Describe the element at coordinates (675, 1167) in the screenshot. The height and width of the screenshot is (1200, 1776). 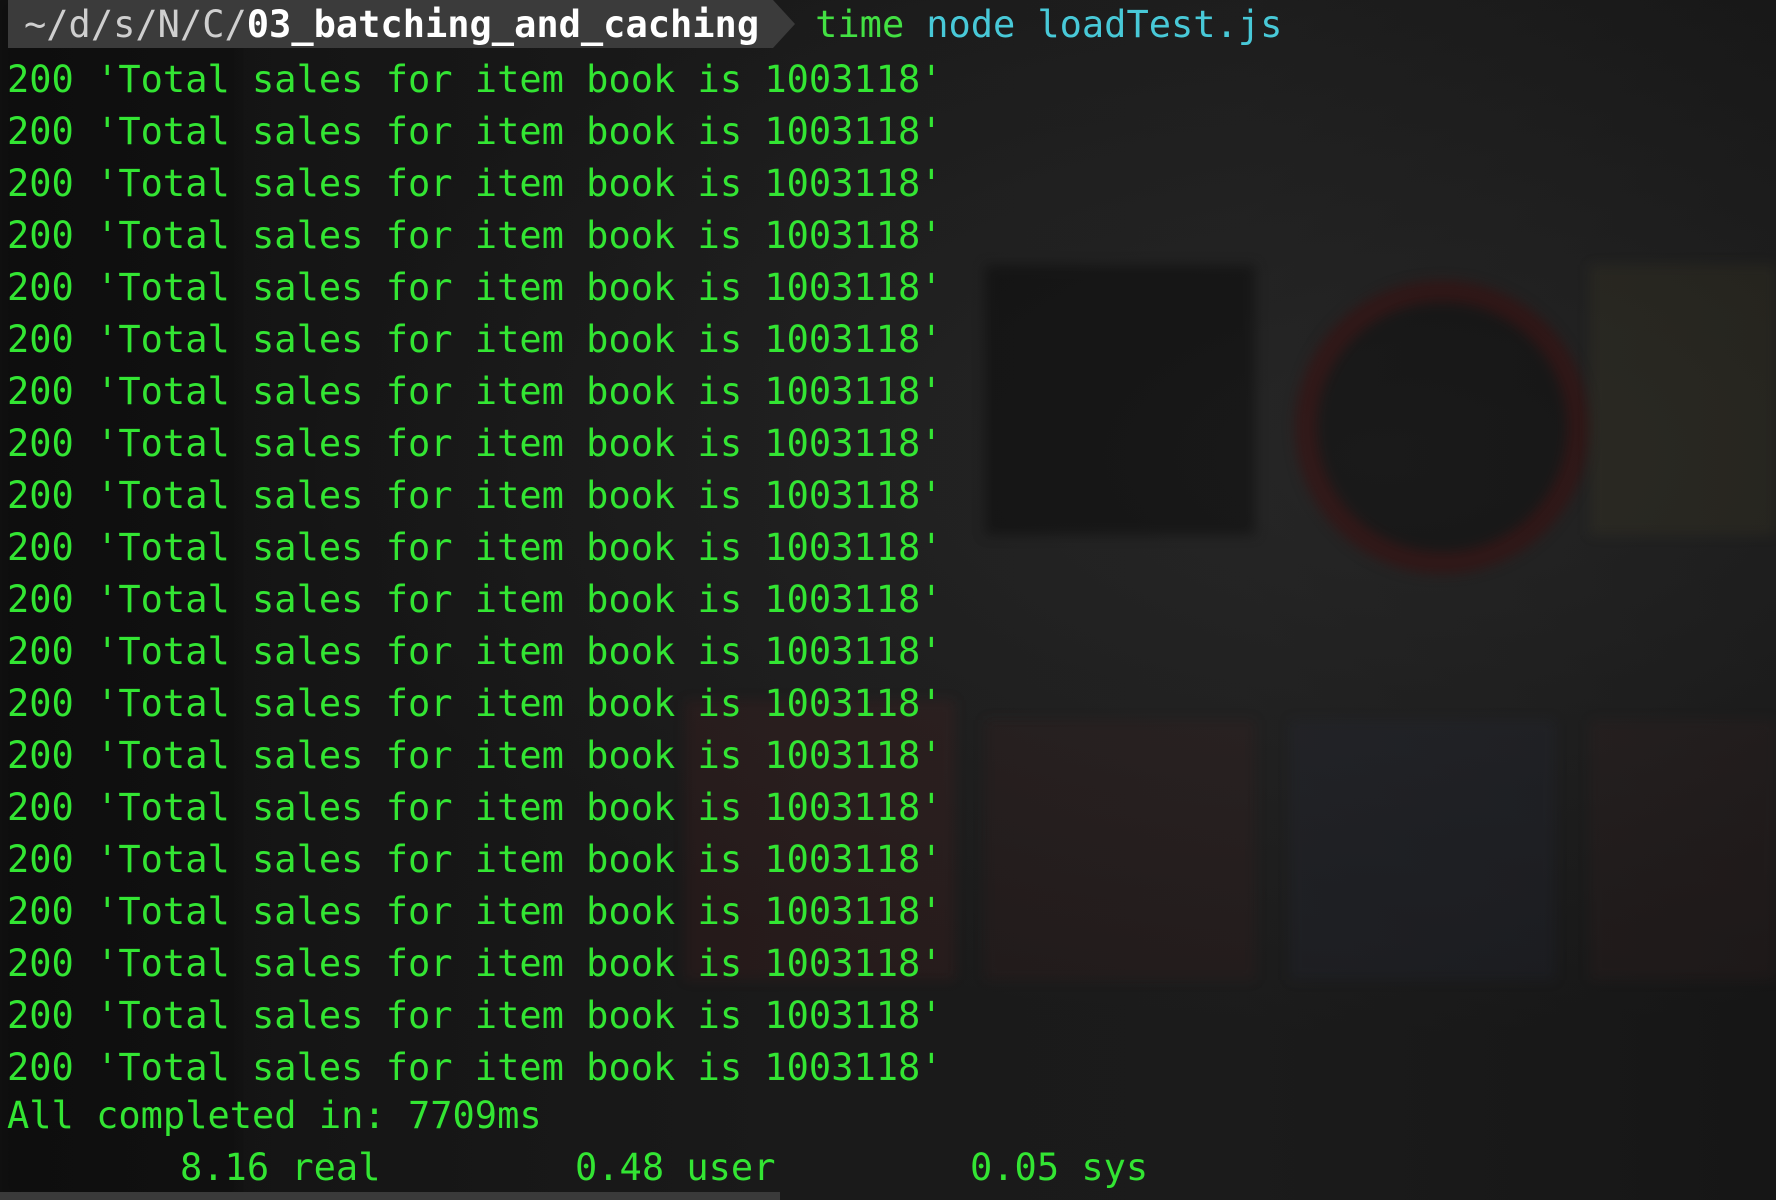
I see `timing-user: 0.48 user` at that location.